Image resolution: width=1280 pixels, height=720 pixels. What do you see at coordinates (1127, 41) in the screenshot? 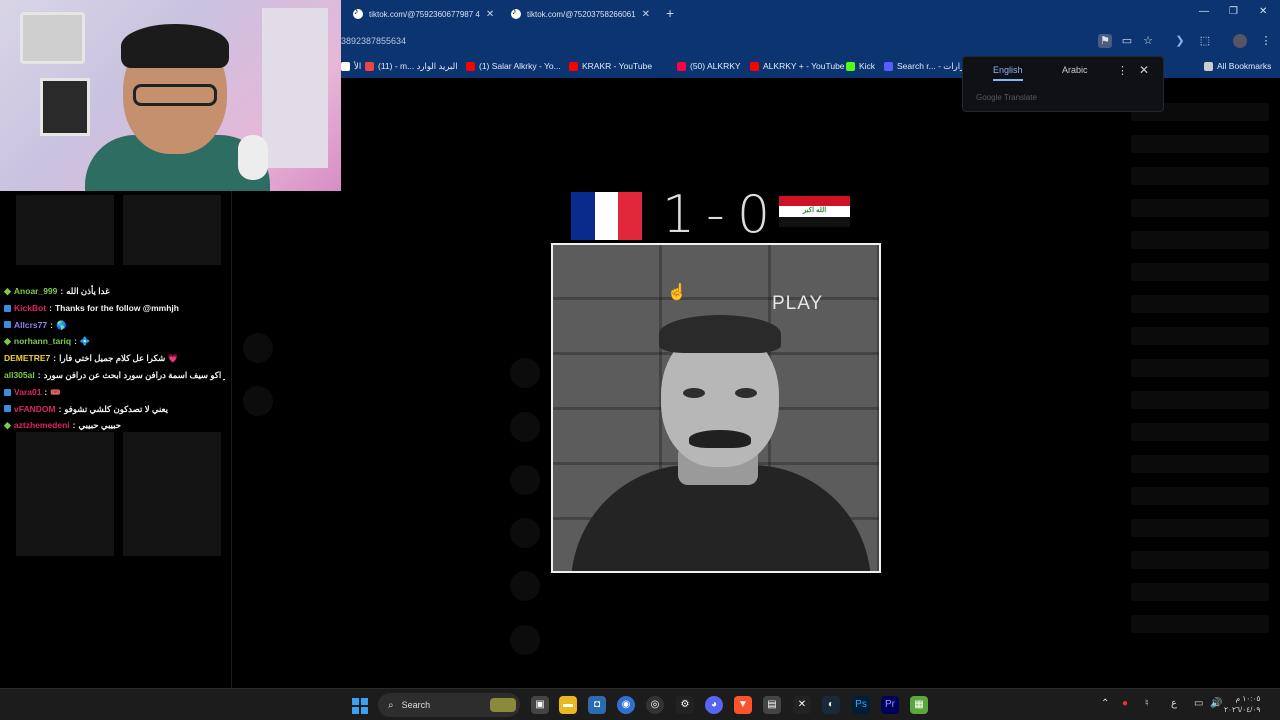
I see `cast-icon: ▭` at bounding box center [1127, 41].